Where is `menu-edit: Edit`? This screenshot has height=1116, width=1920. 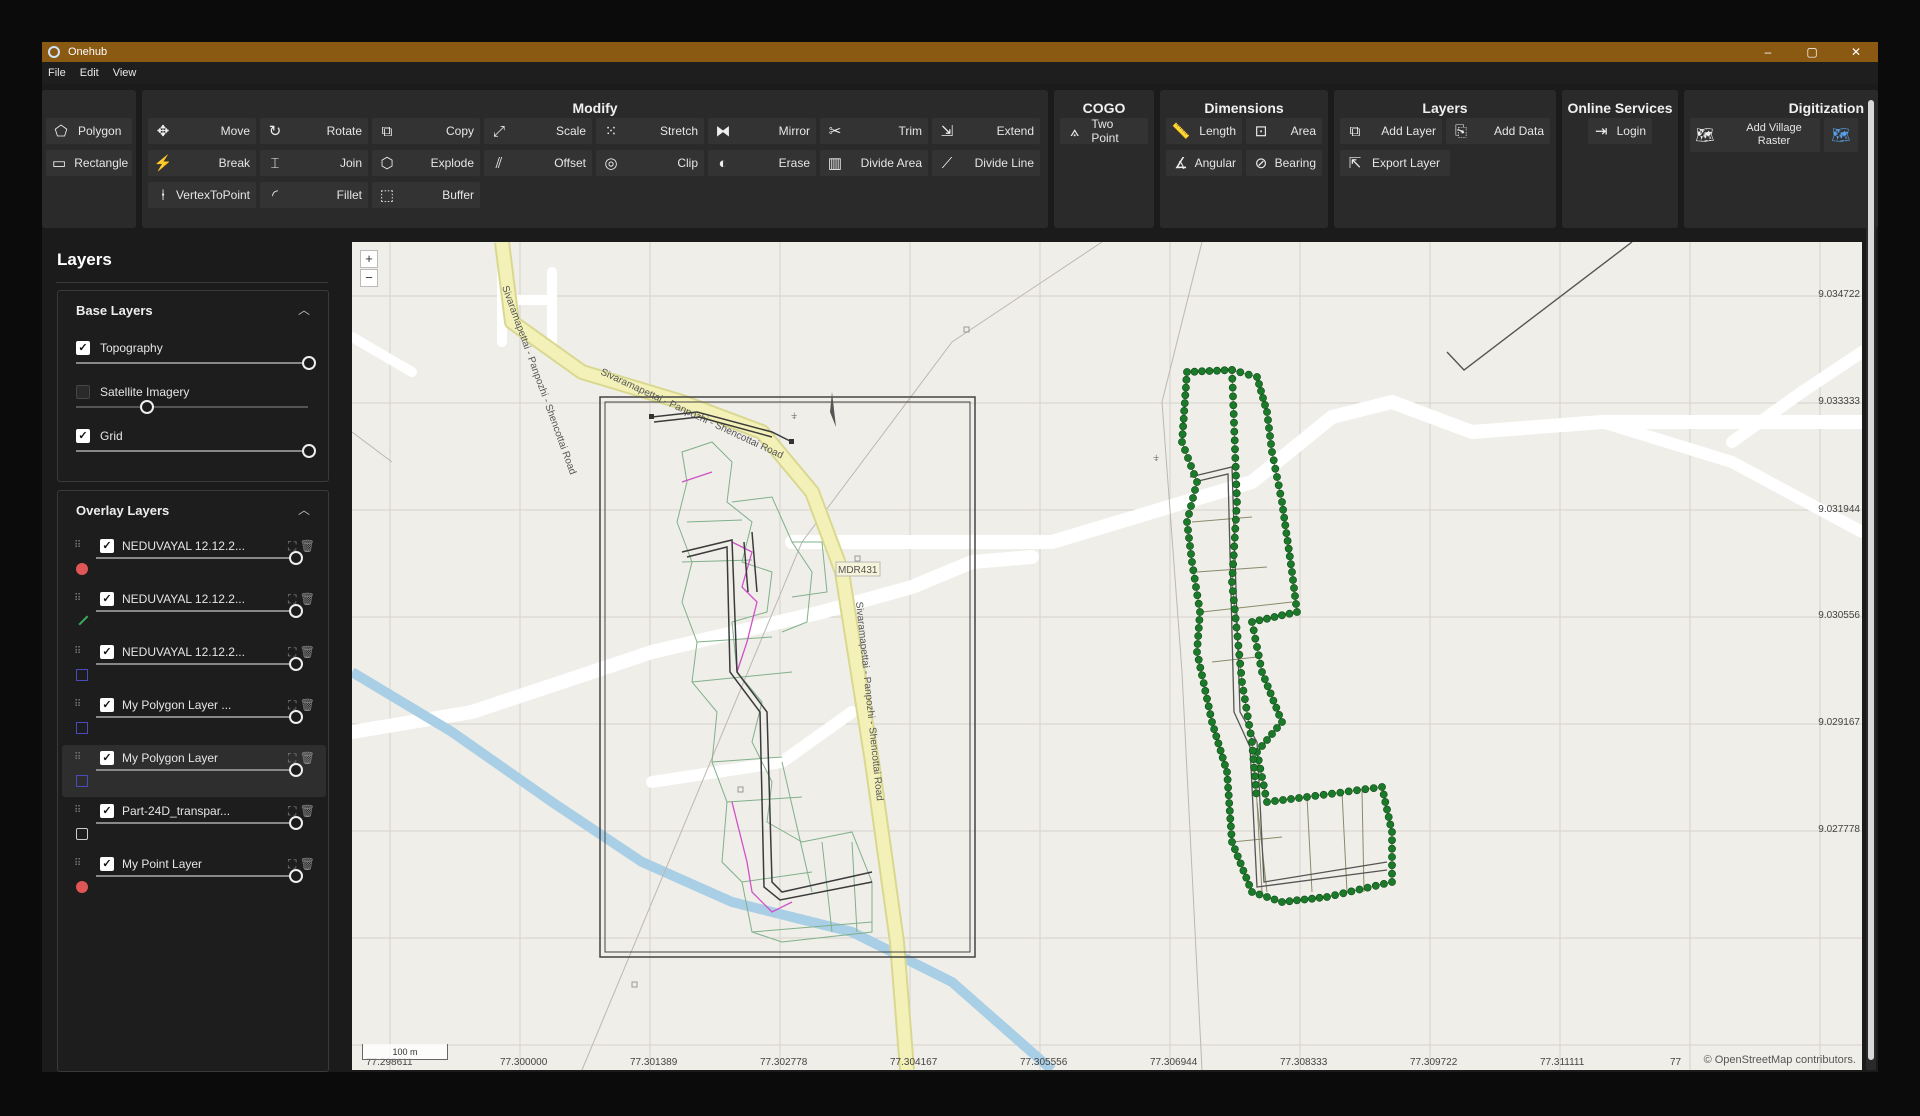
menu-edit: Edit is located at coordinates (89, 73).